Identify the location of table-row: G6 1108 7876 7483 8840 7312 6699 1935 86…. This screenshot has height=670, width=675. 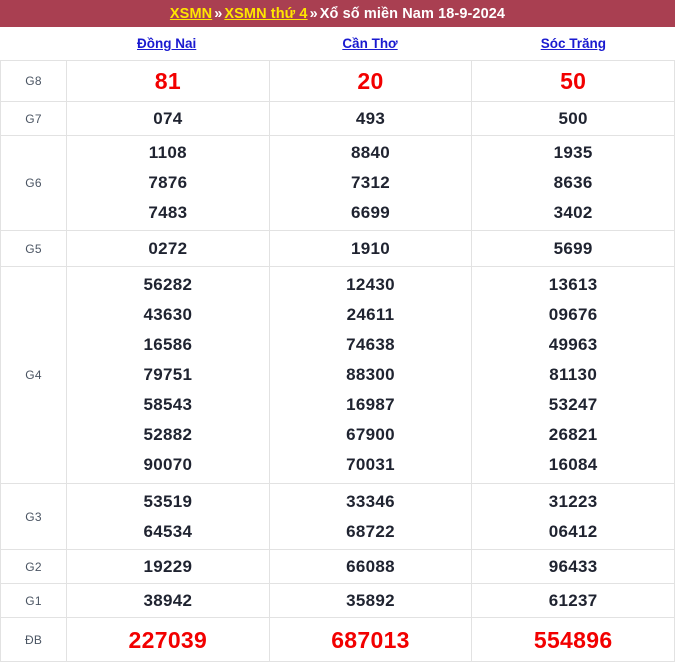
(337, 183).